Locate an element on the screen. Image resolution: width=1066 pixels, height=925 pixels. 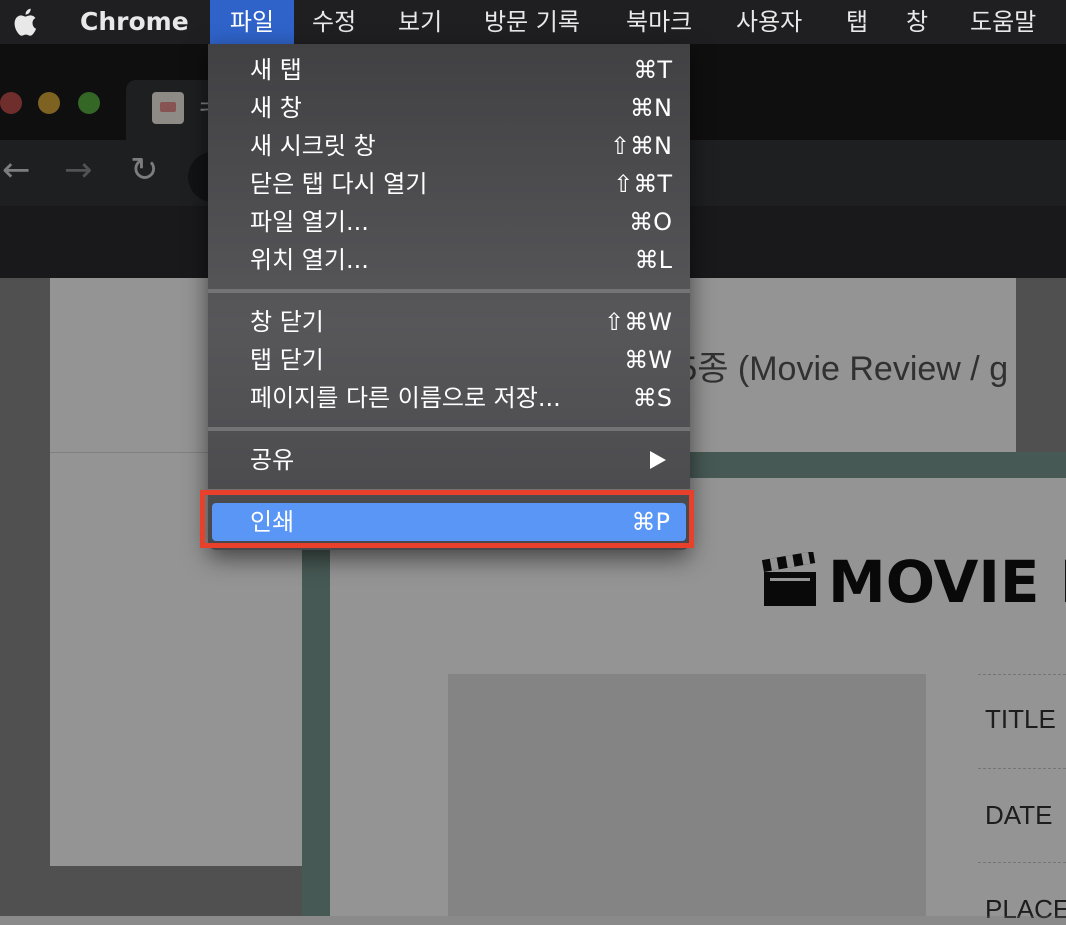
menu-item-shortcut: ⌘W is located at coordinates (648, 360).